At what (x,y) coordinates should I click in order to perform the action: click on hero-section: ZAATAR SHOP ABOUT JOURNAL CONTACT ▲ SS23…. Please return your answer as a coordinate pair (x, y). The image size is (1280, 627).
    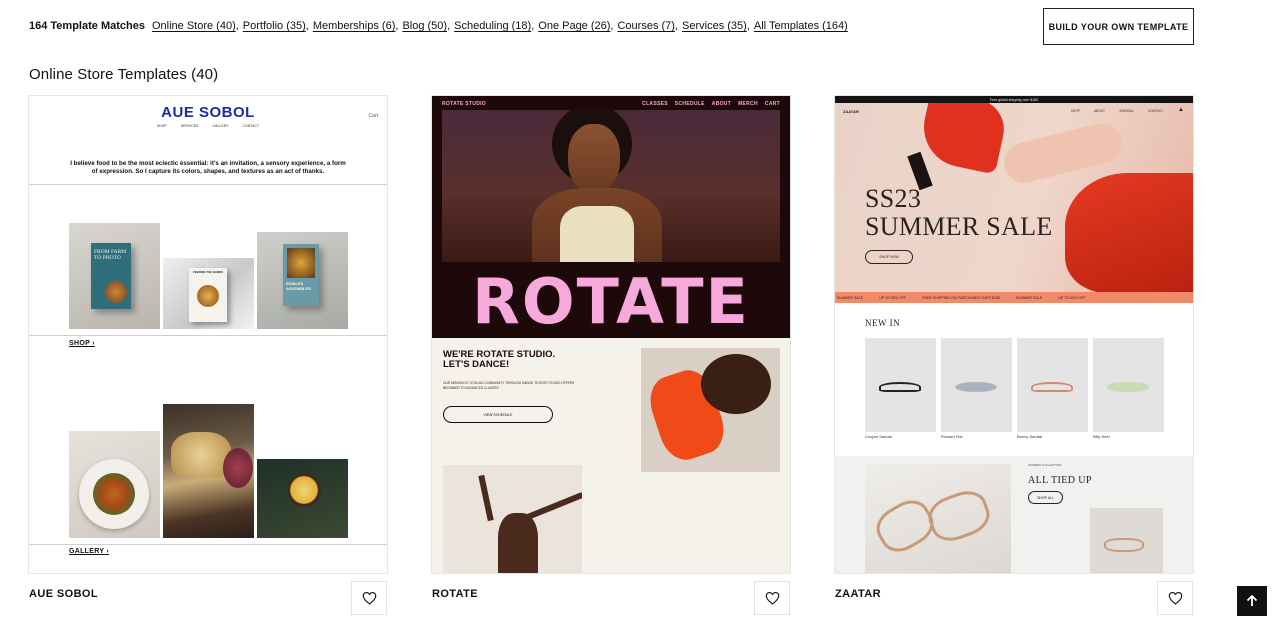
    Looking at the image, I should click on (1014, 197).